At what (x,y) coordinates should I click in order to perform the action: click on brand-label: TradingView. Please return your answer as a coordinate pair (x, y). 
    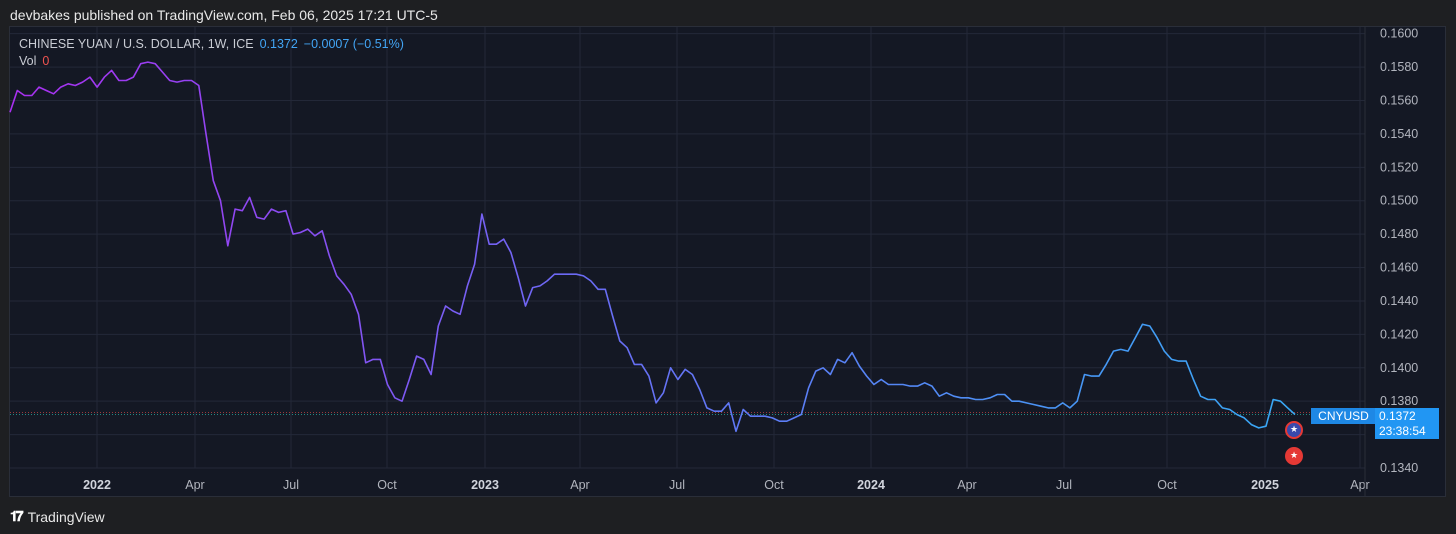
    Looking at the image, I should click on (66, 516).